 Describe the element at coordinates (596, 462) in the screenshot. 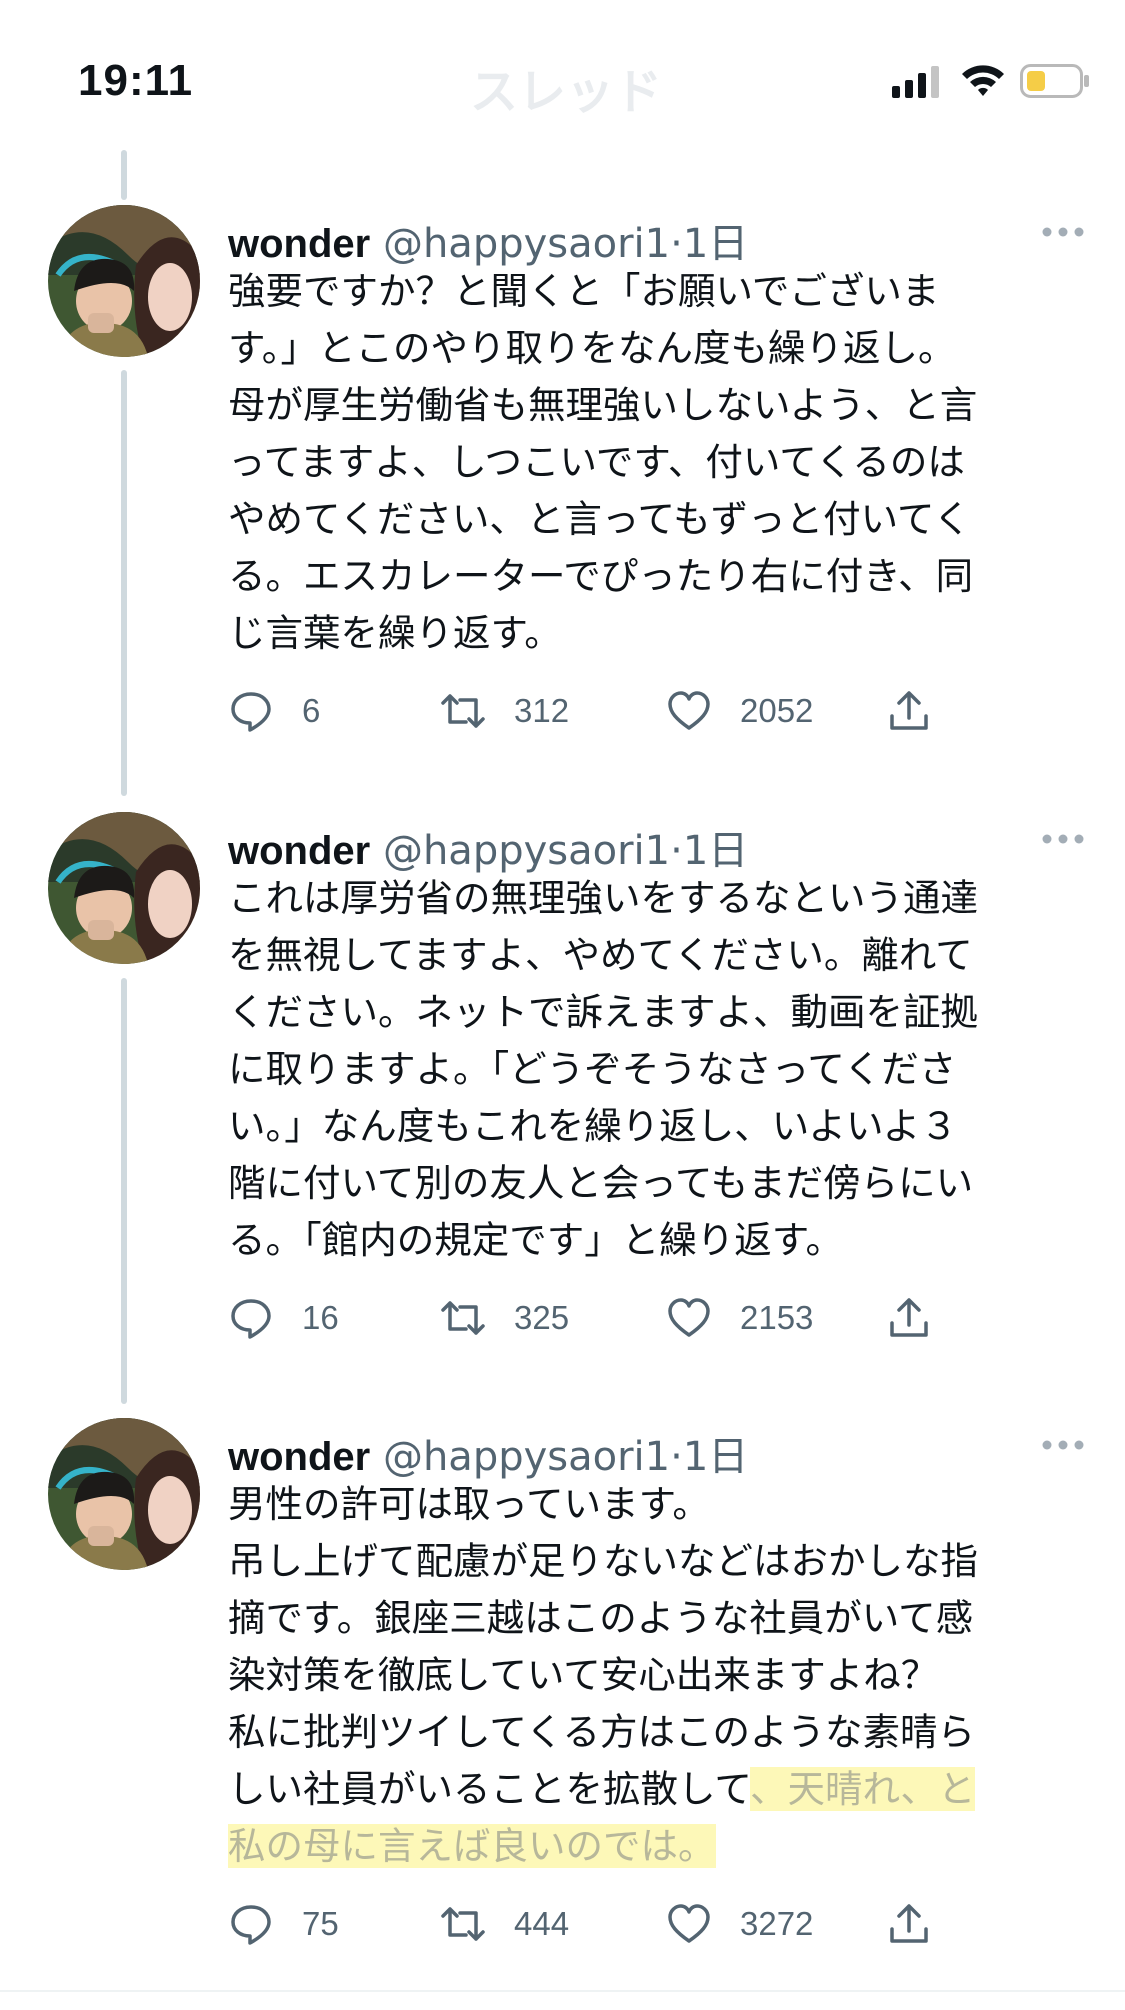

I see `tweet-line: ってますよ、しつこいです、付いてくるのは` at that location.